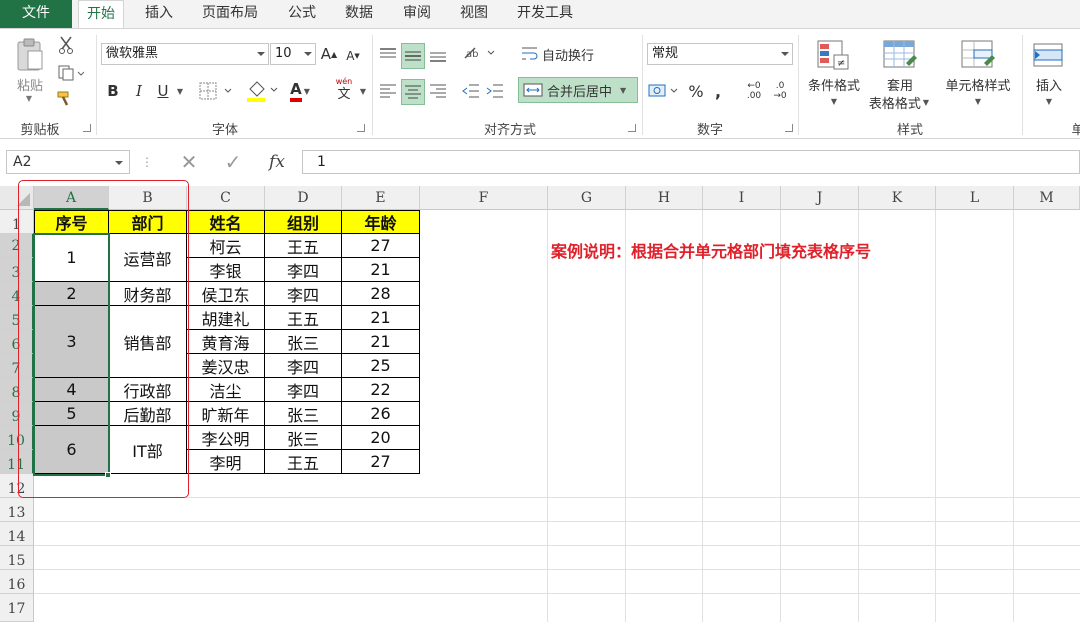 The height and width of the screenshot is (622, 1080). What do you see at coordinates (474, 14) in the screenshot?
I see `tab-view: 视图` at bounding box center [474, 14].